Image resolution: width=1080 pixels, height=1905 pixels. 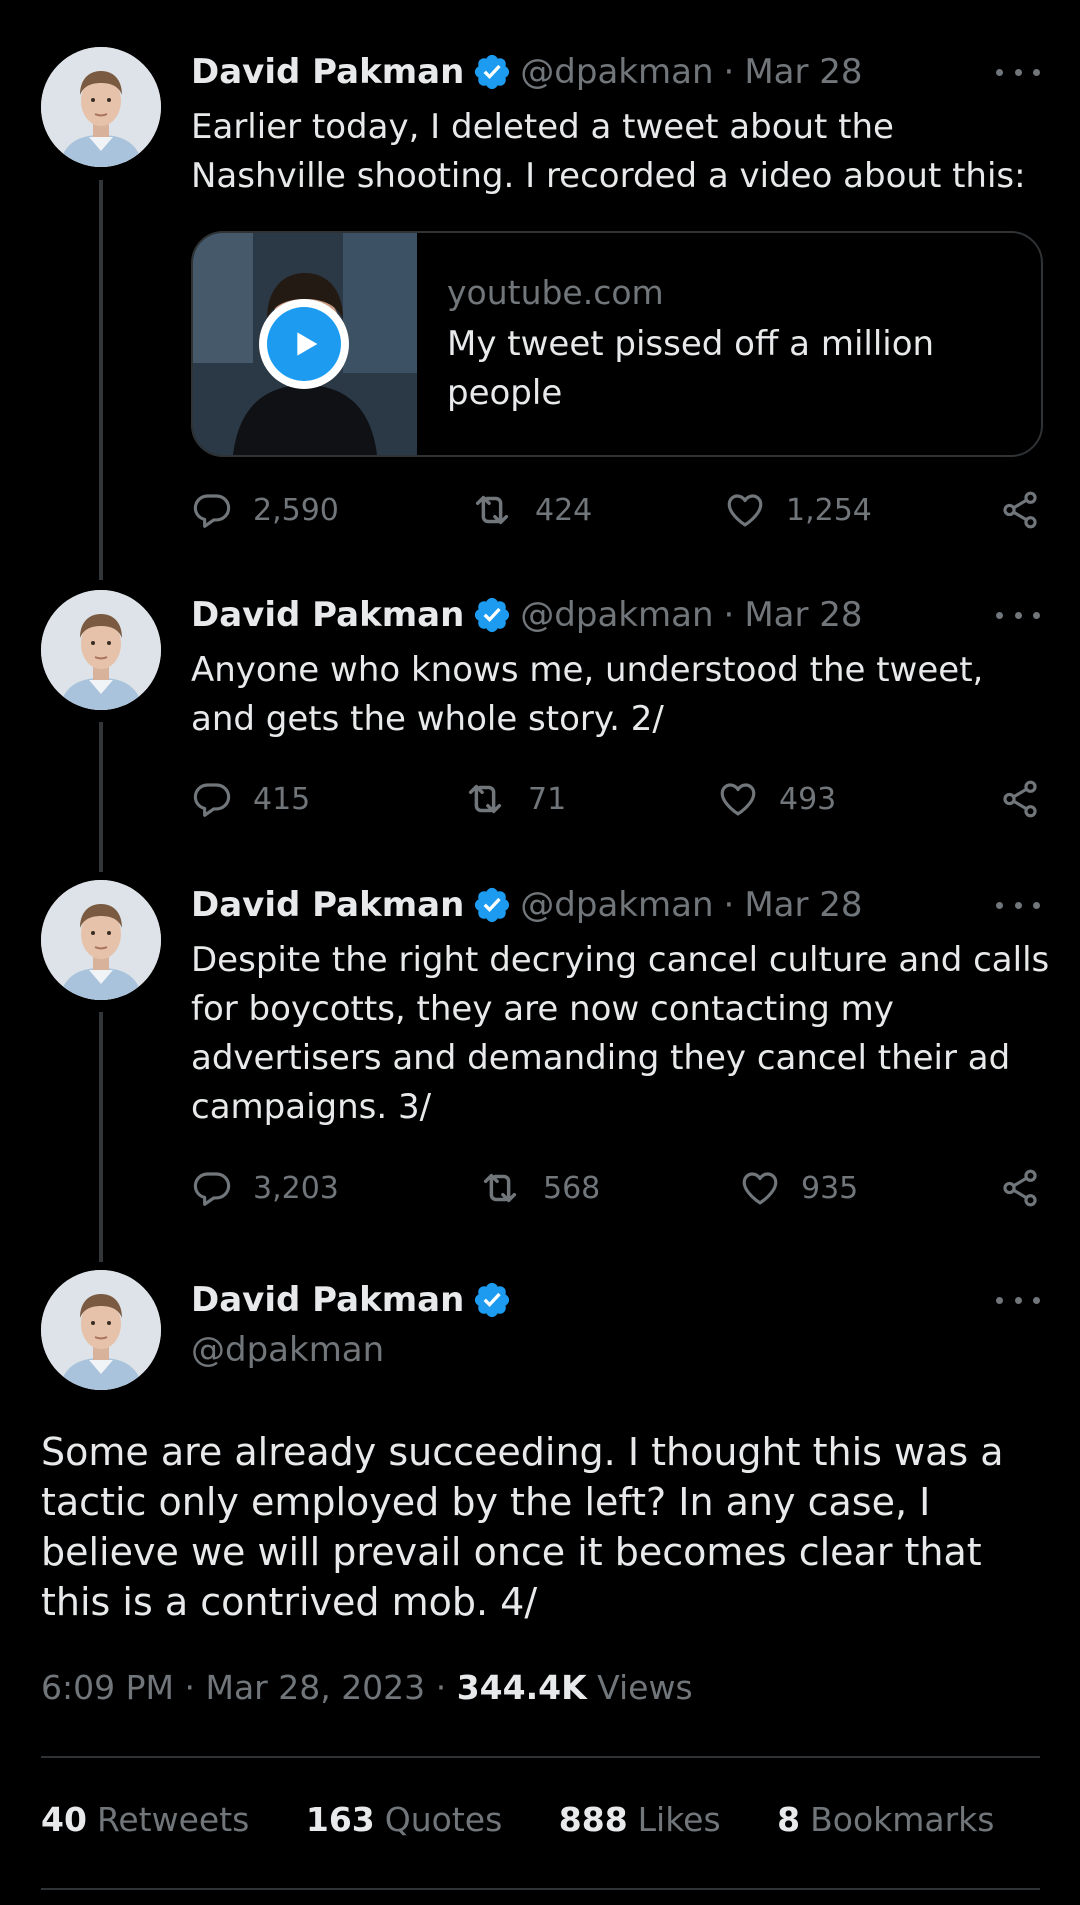 I want to click on card-domain: youtube.com, so click(x=555, y=292).